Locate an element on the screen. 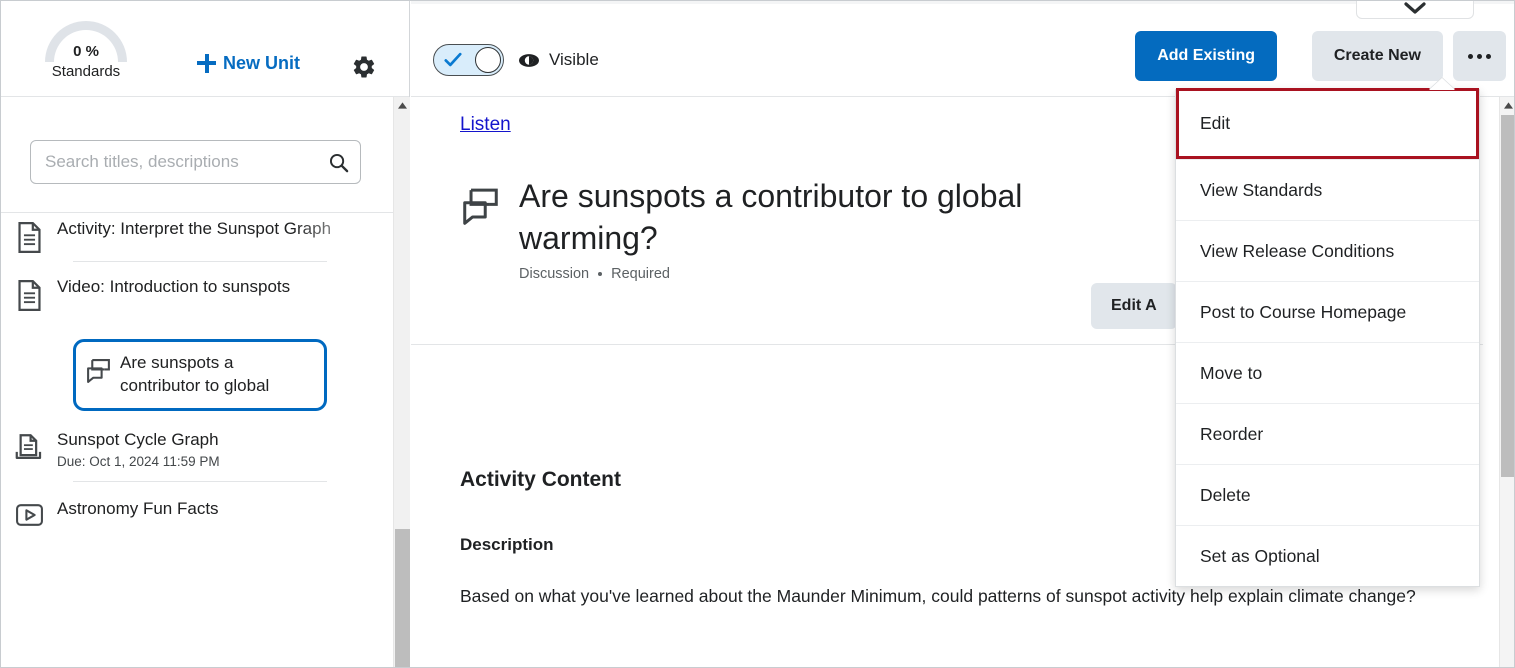  eye-icon is located at coordinates (529, 60).